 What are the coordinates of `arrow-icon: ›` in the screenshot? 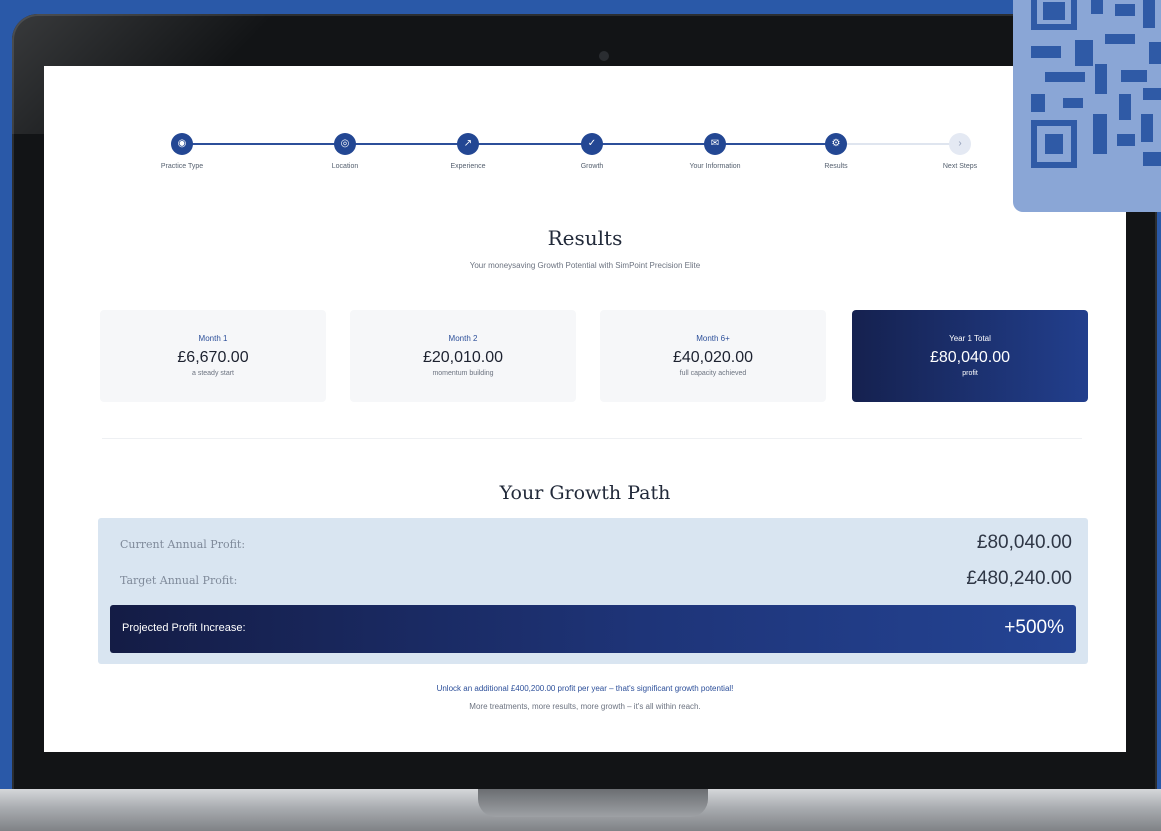 It's located at (960, 143).